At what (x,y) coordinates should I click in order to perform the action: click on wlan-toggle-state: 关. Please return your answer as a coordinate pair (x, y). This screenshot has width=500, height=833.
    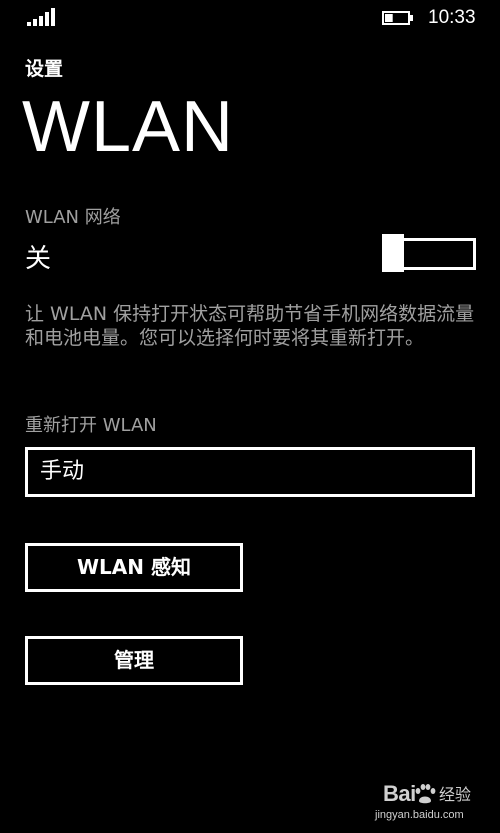
    Looking at the image, I should click on (38, 259).